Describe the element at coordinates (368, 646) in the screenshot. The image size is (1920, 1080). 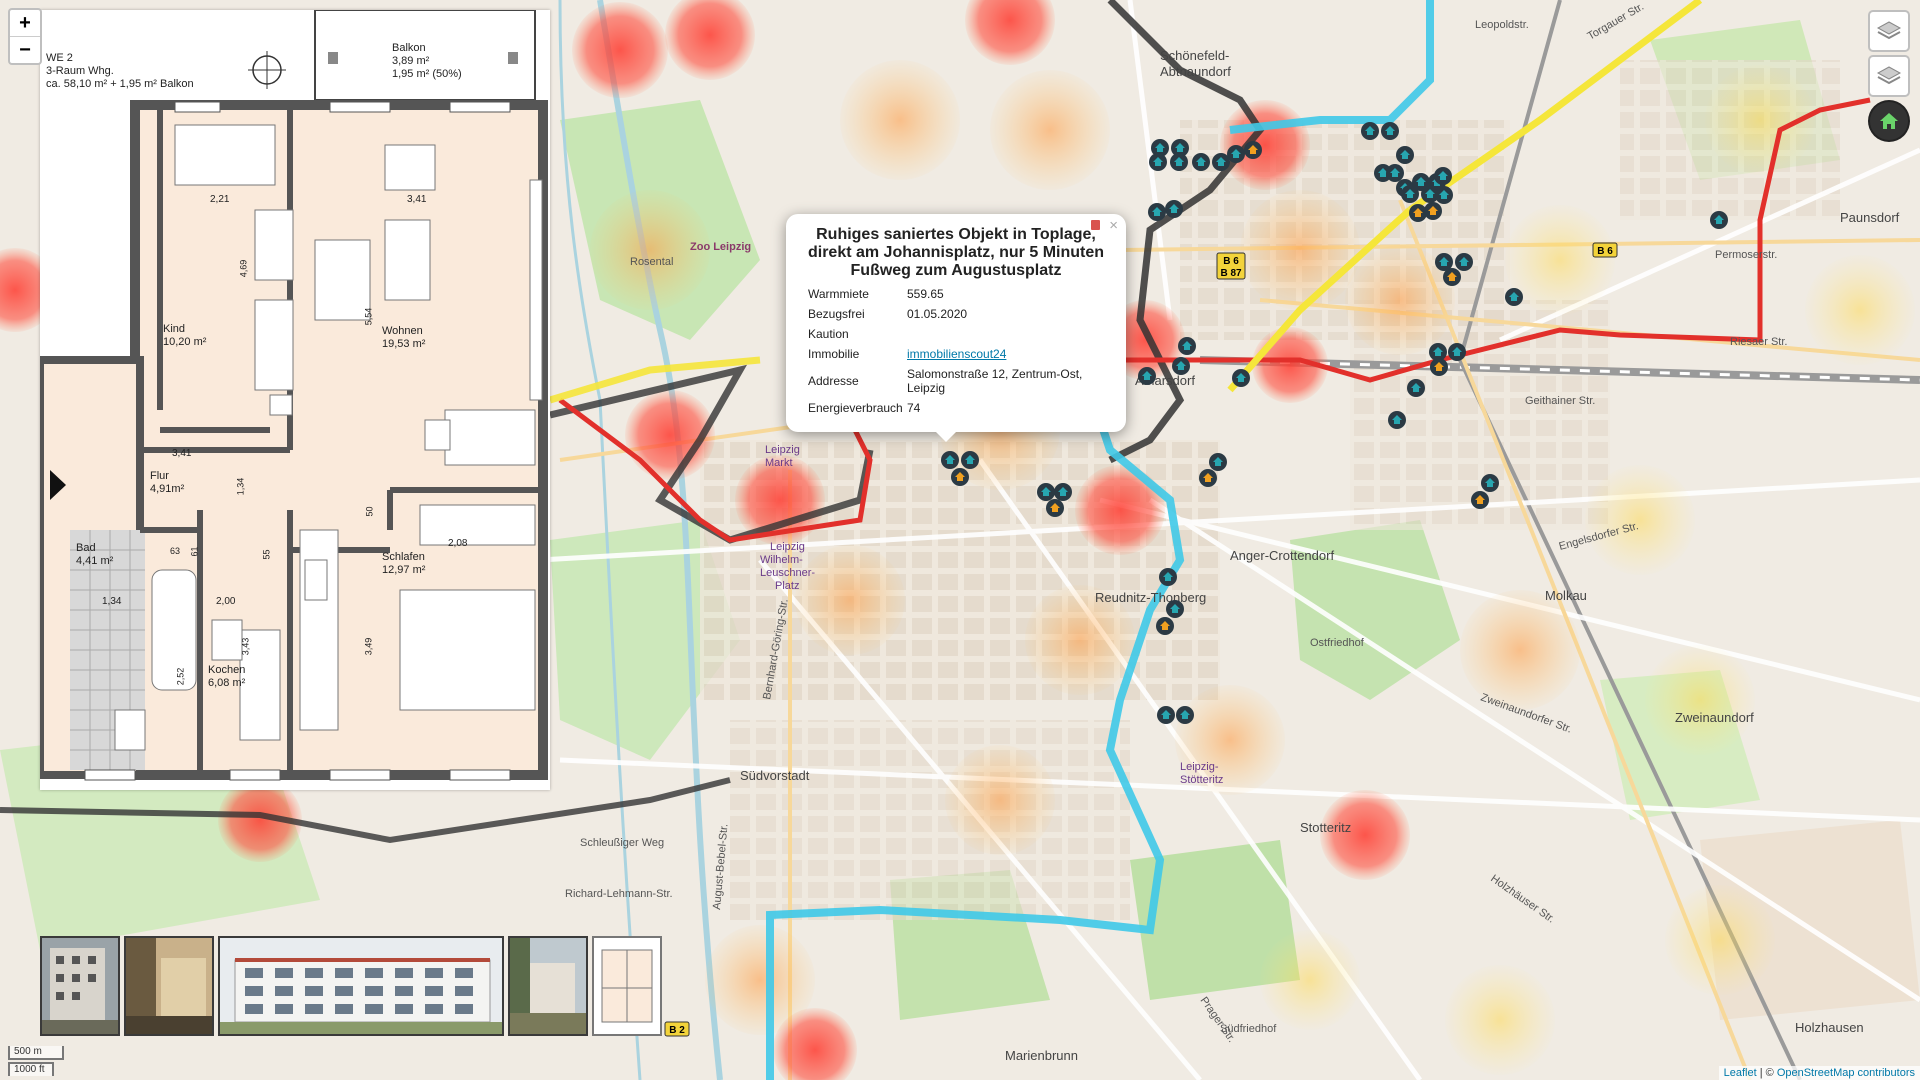
I see `dim-label: 3,49` at that location.